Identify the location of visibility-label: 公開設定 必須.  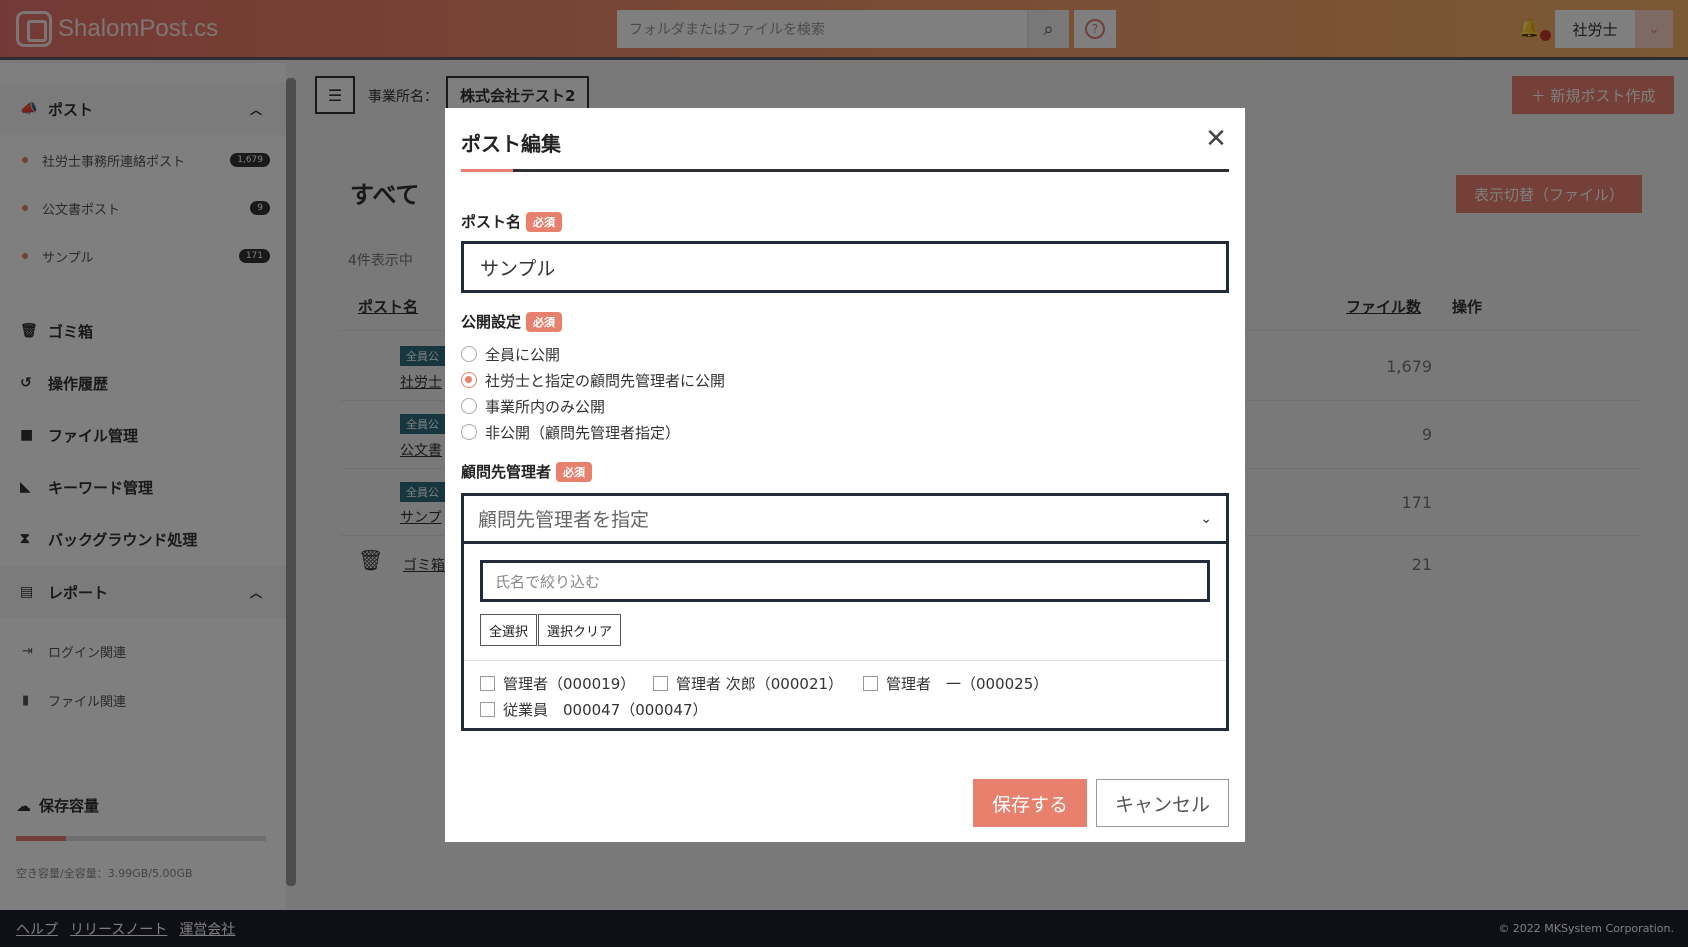
(512, 321).